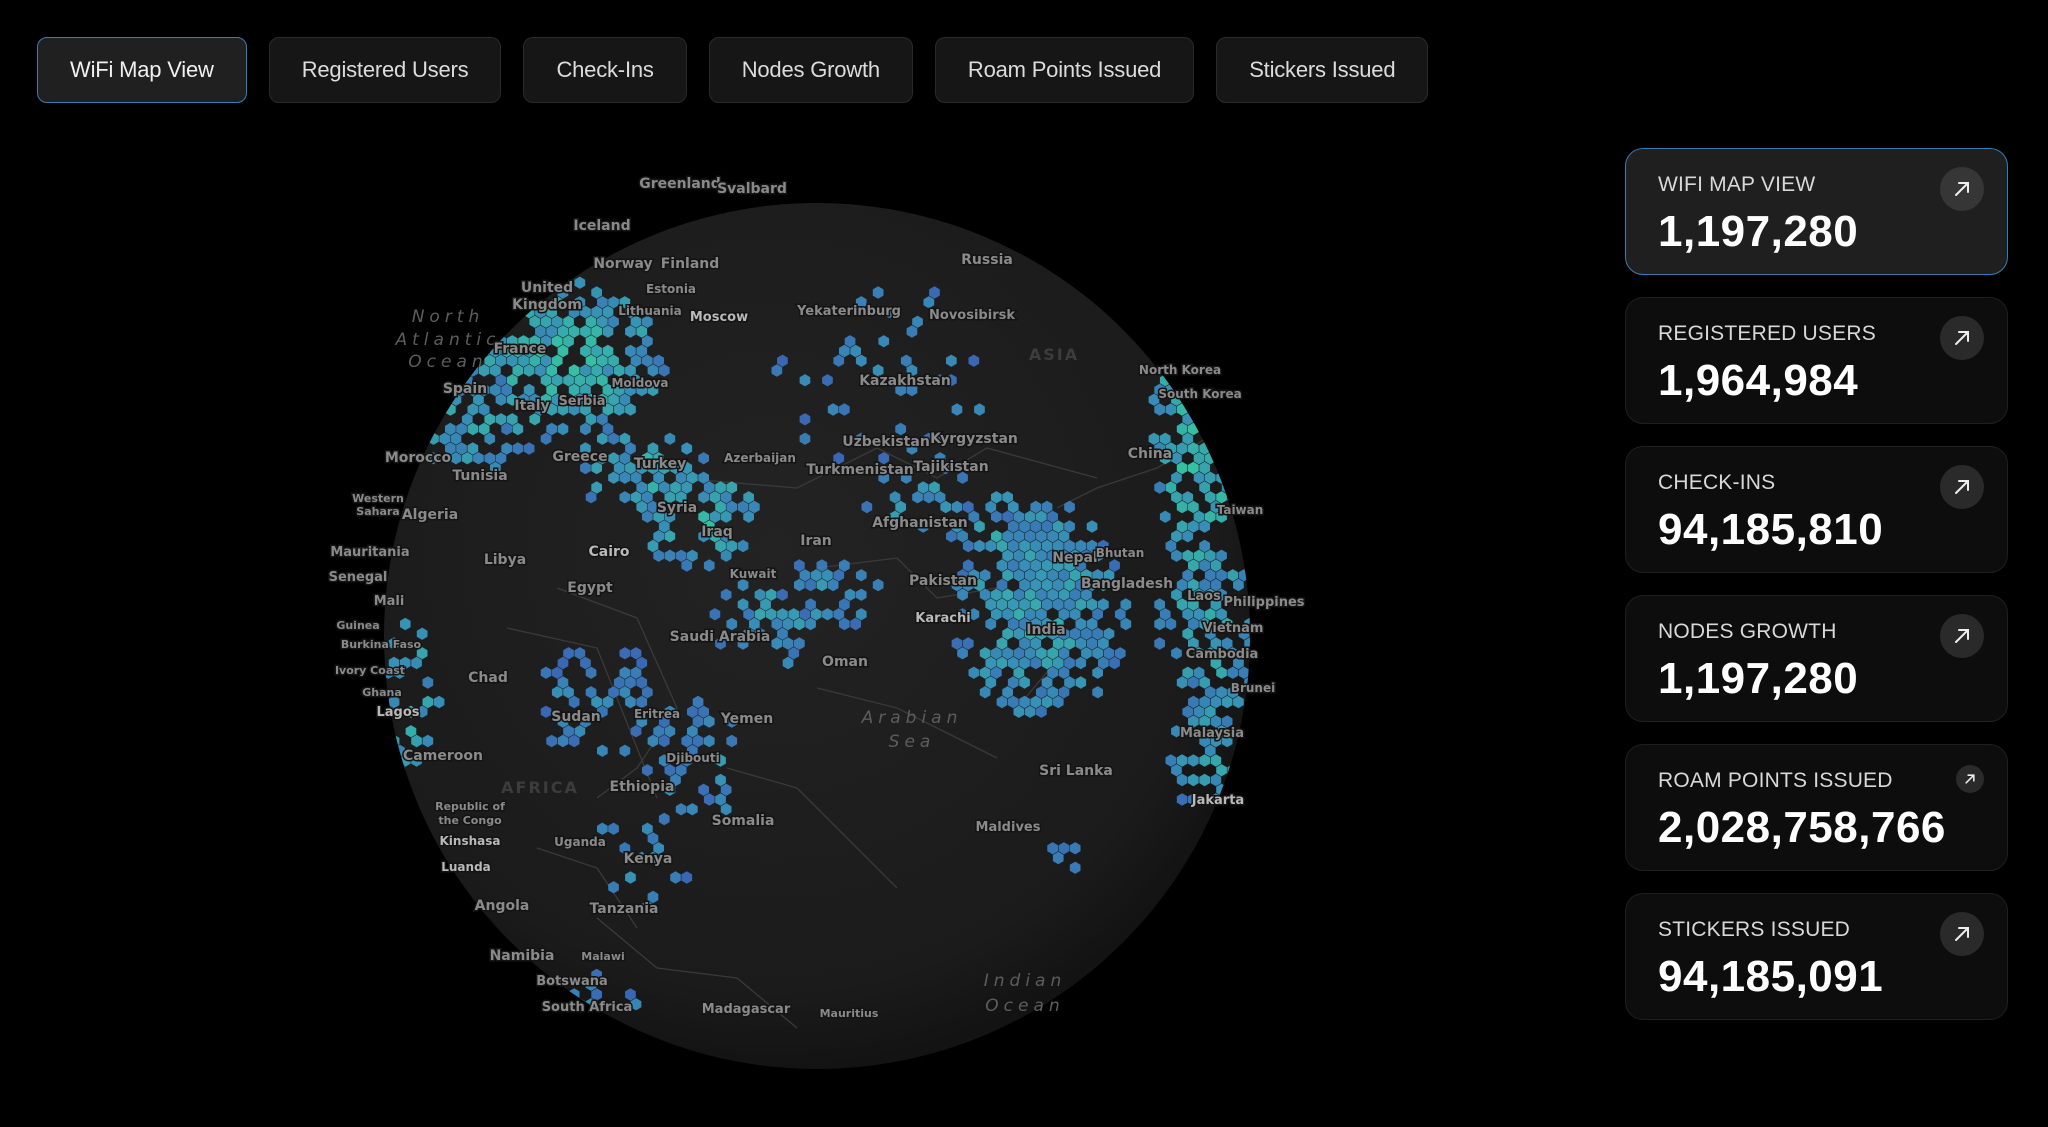  What do you see at coordinates (1204, 596) in the screenshot?
I see `country-label-laos: Laos` at bounding box center [1204, 596].